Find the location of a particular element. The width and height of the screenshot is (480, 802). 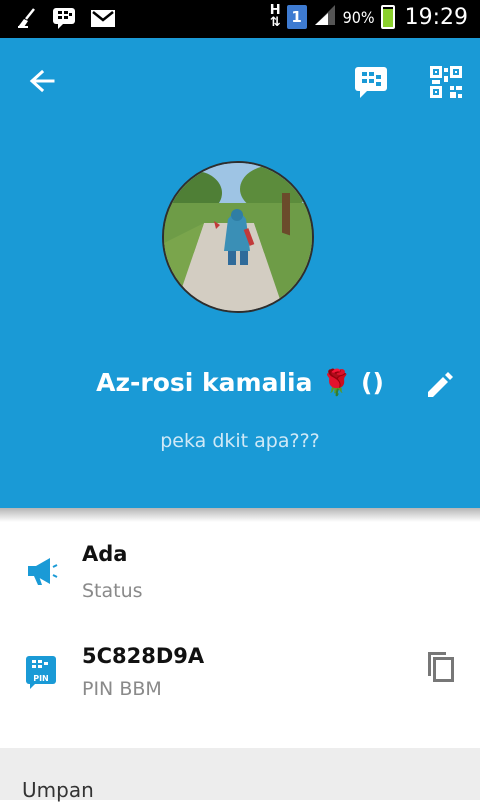

personal-message: peka dkit apa??? is located at coordinates (240, 441).